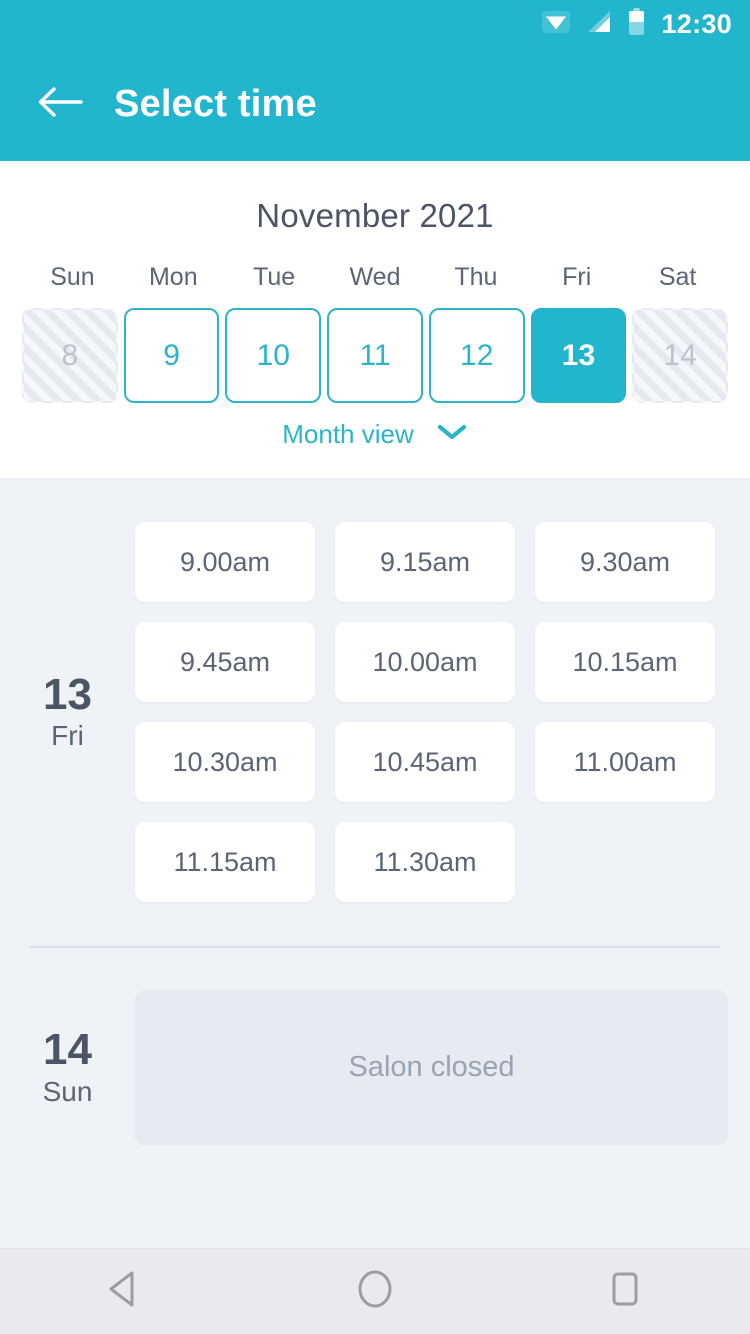 This screenshot has height=1334, width=750. What do you see at coordinates (72, 277) in the screenshot?
I see `weekday-header-sun: Sun` at bounding box center [72, 277].